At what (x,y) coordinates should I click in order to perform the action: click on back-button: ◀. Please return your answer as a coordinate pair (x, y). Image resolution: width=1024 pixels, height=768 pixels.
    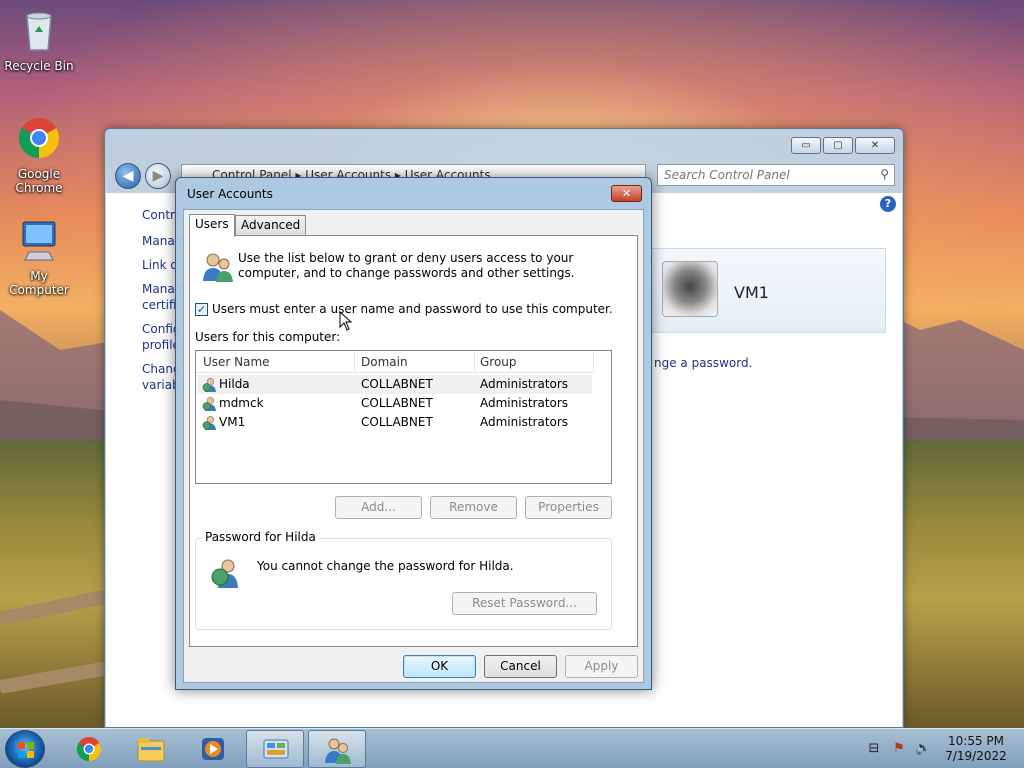
    Looking at the image, I should click on (128, 176).